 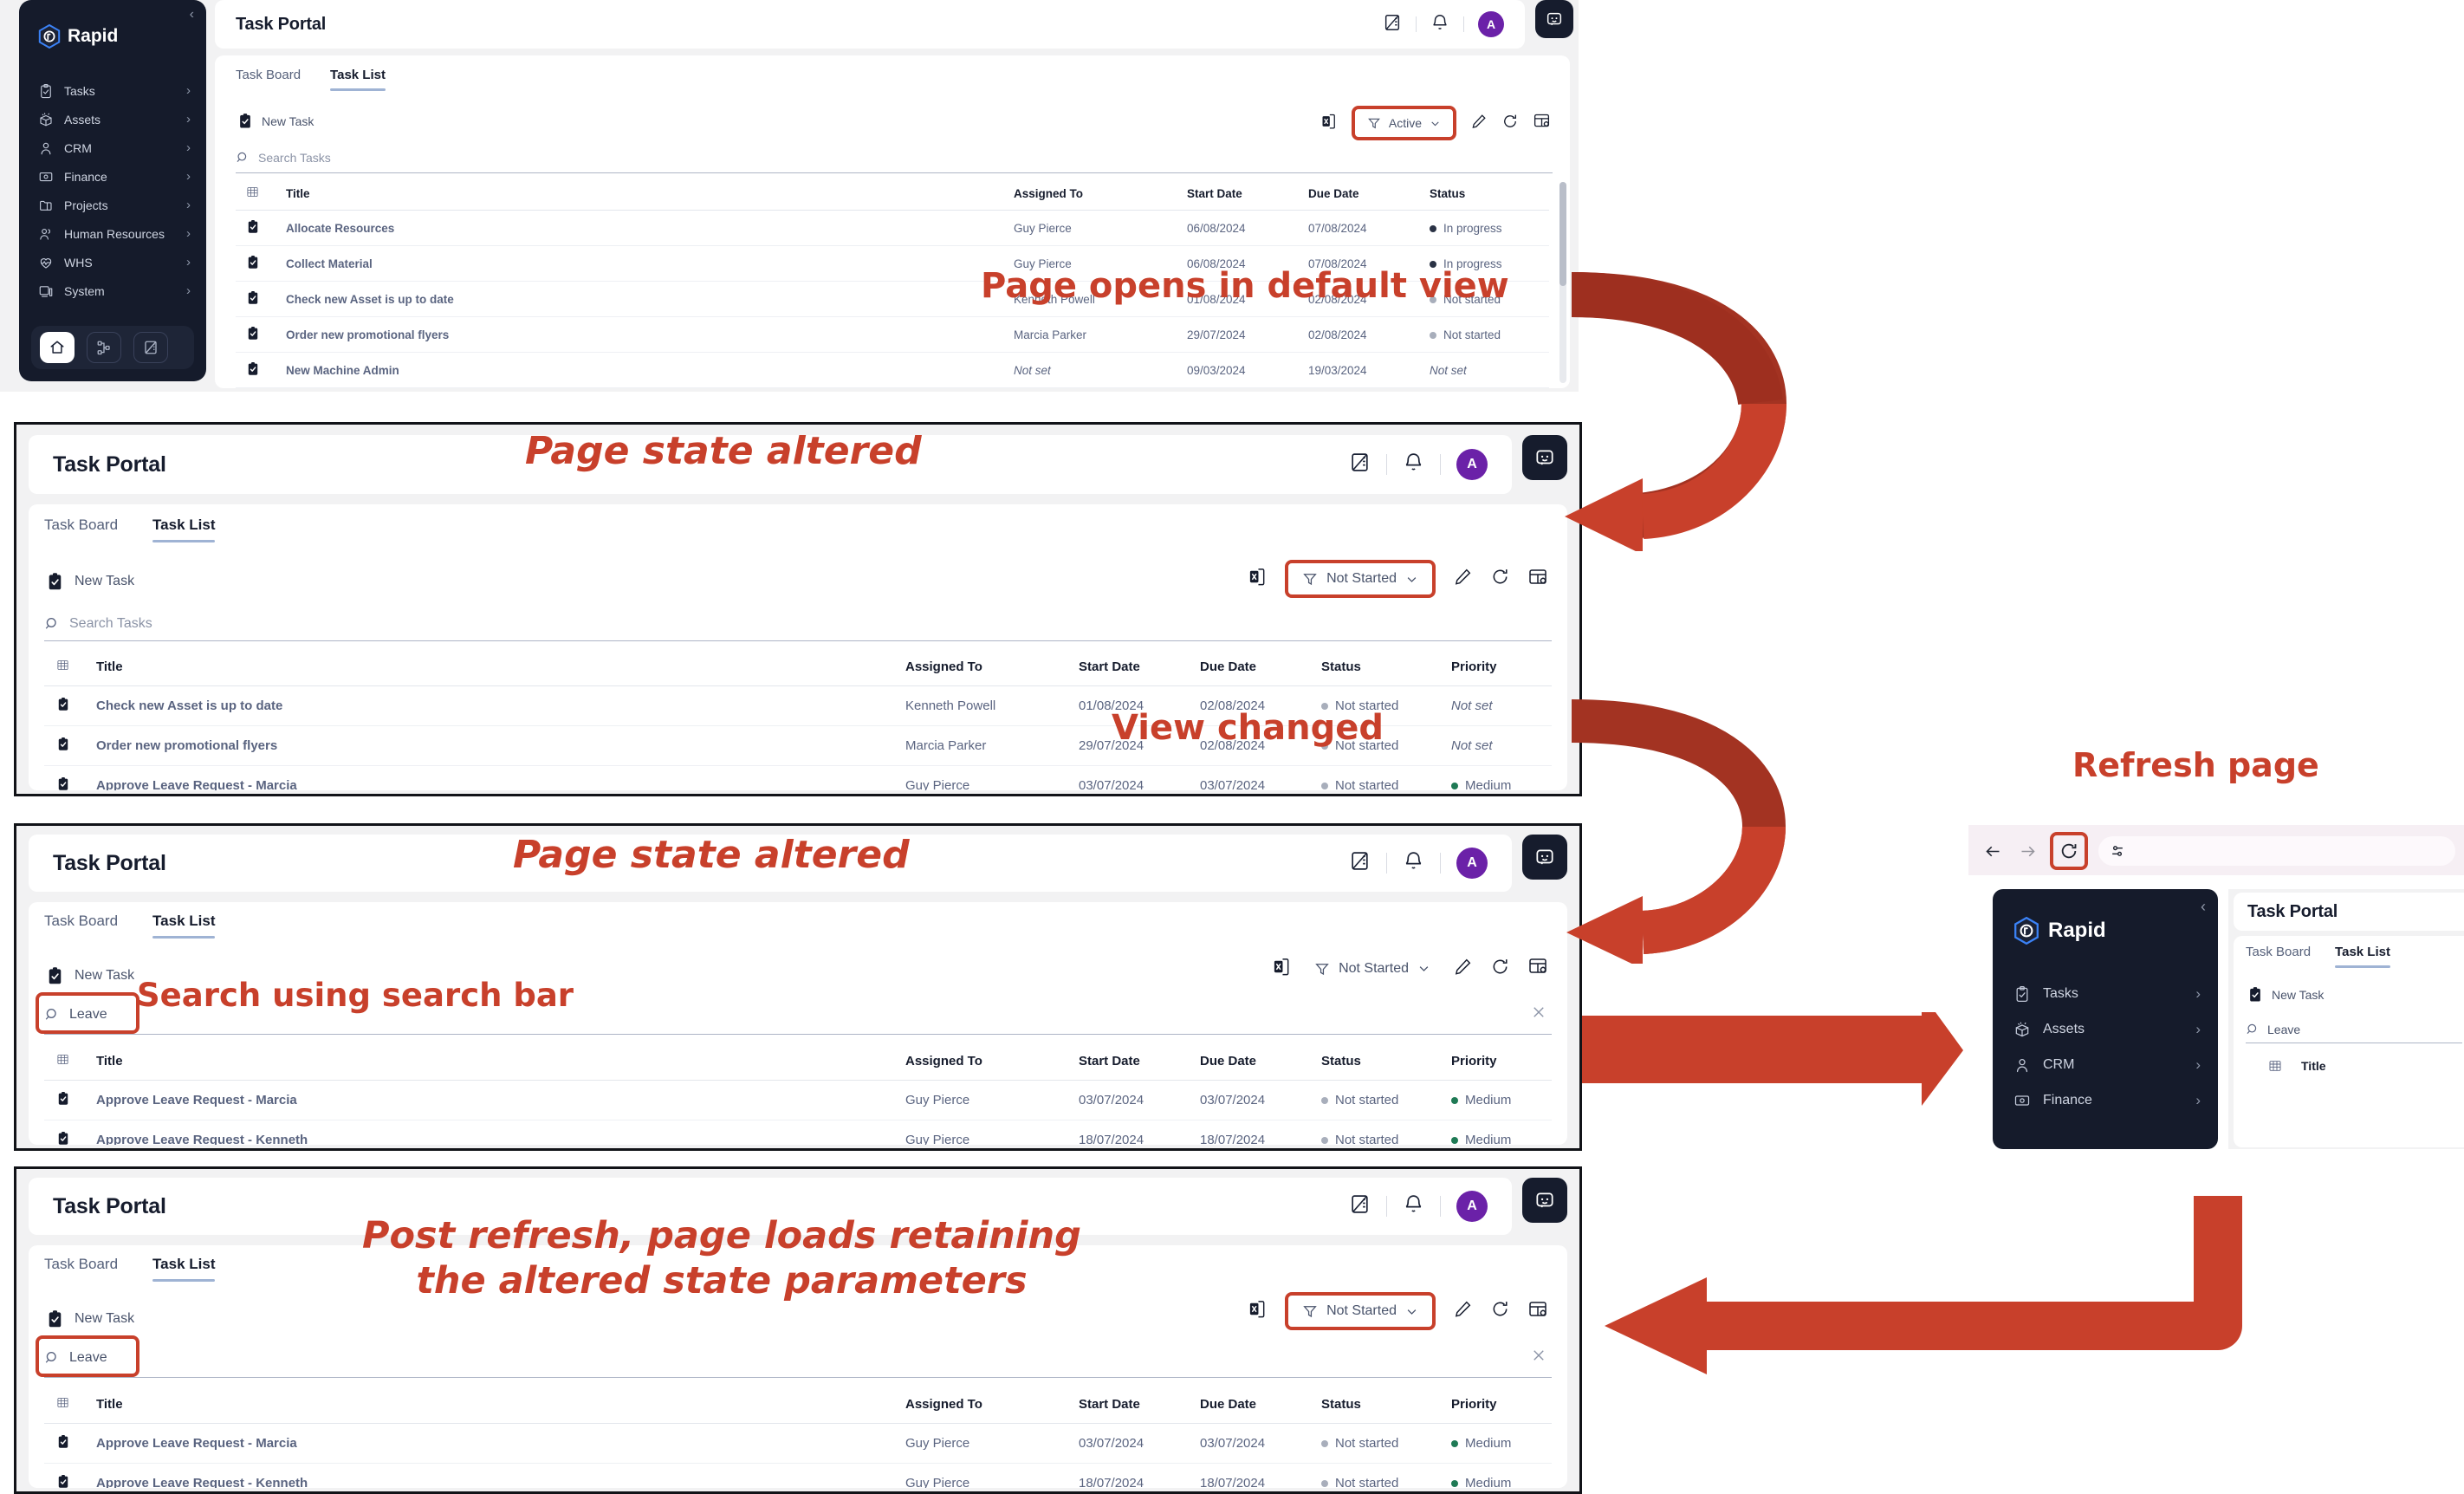 I want to click on bot-assistant-button, so click(x=1554, y=19).